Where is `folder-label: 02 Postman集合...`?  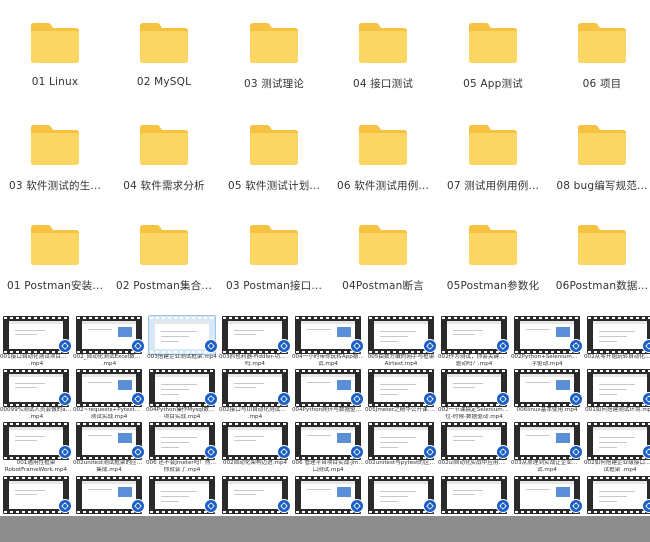 folder-label: 02 Postman集合... is located at coordinates (164, 286).